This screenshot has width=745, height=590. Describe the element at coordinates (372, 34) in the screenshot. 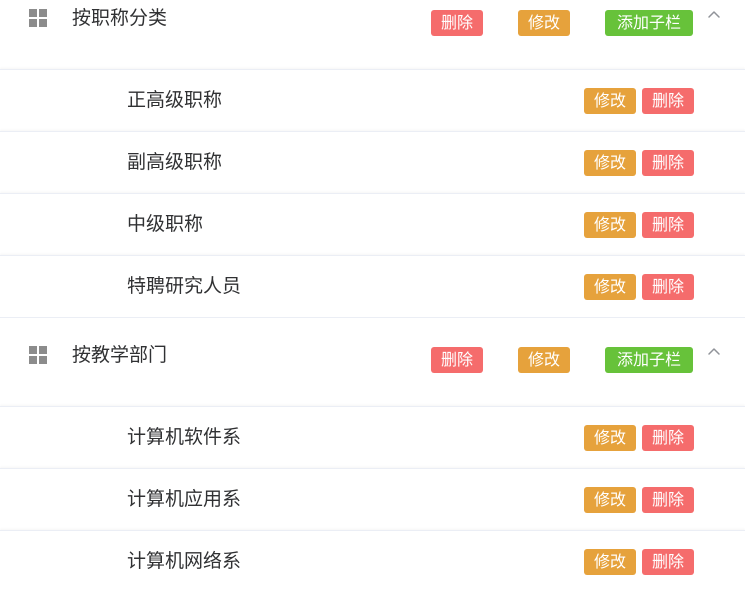

I see `group-header: 按职称分类 删除 修改 添加子栏` at that location.